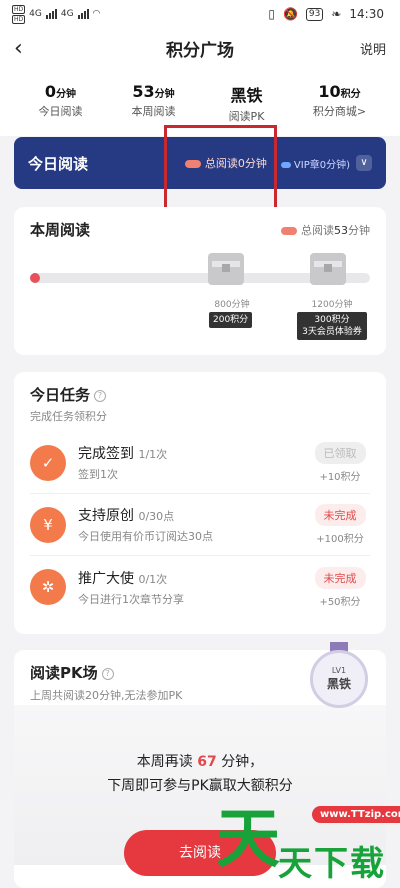  I want to click on task-item-support-original: ¥ 支持原创 0/30点 今日使用有价币订阅达30点 未完成 +100积分, so click(200, 525).